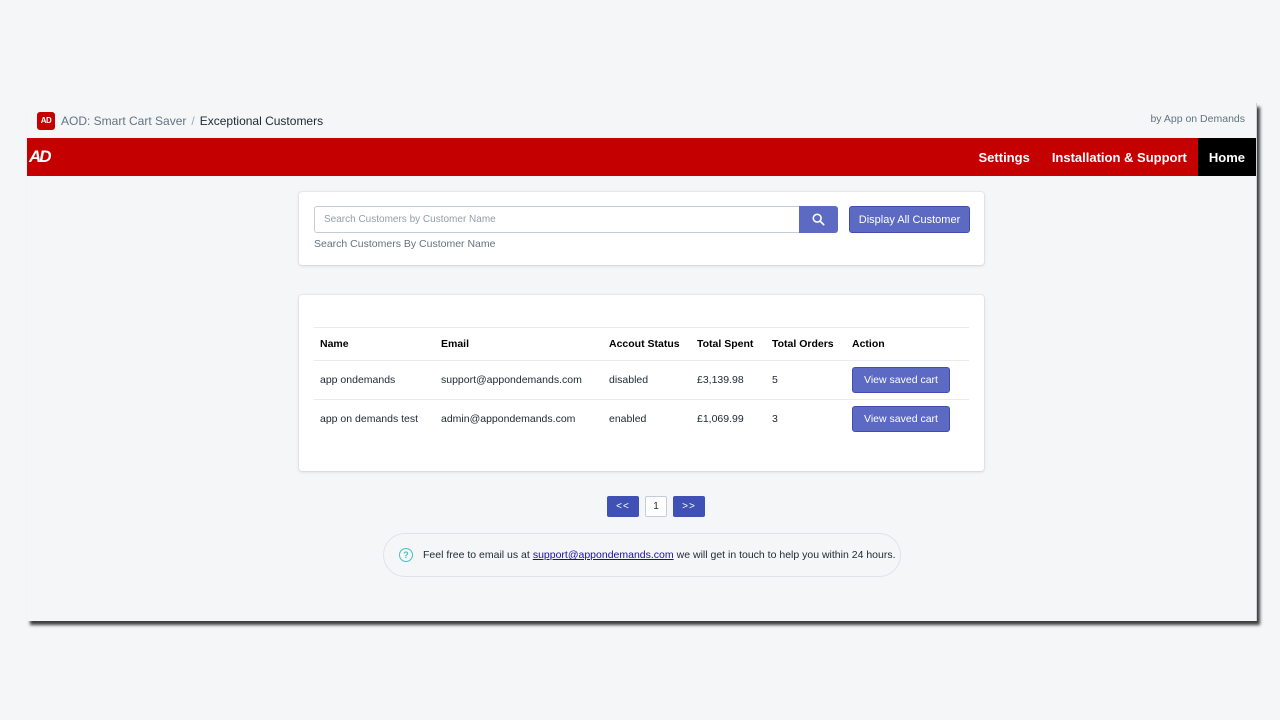 This screenshot has height=720, width=1280. I want to click on column-header-total-orders: Total Orders, so click(803, 344).